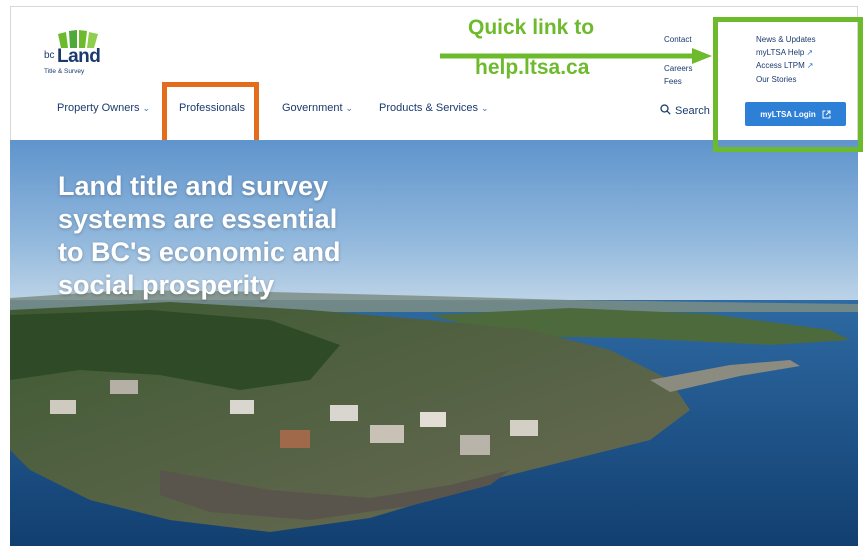 The width and height of the screenshot is (865, 554). I want to click on nav-property-owners: Property Owners ⌄, so click(103, 108).